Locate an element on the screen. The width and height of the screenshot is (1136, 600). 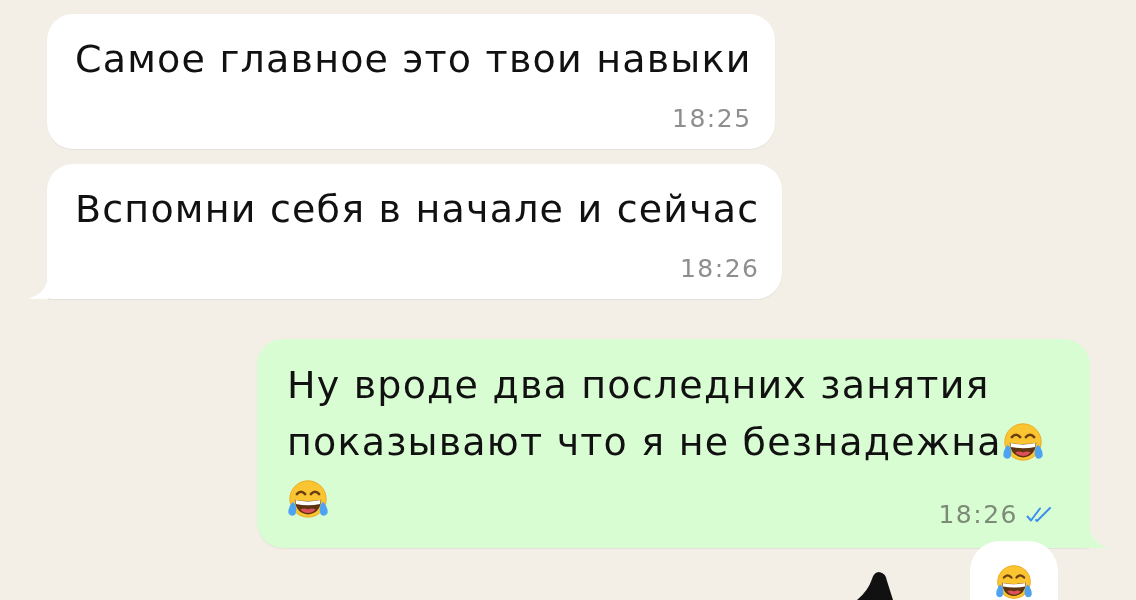
message-text: Самое главное это твои навыки is located at coordinates (413, 59).